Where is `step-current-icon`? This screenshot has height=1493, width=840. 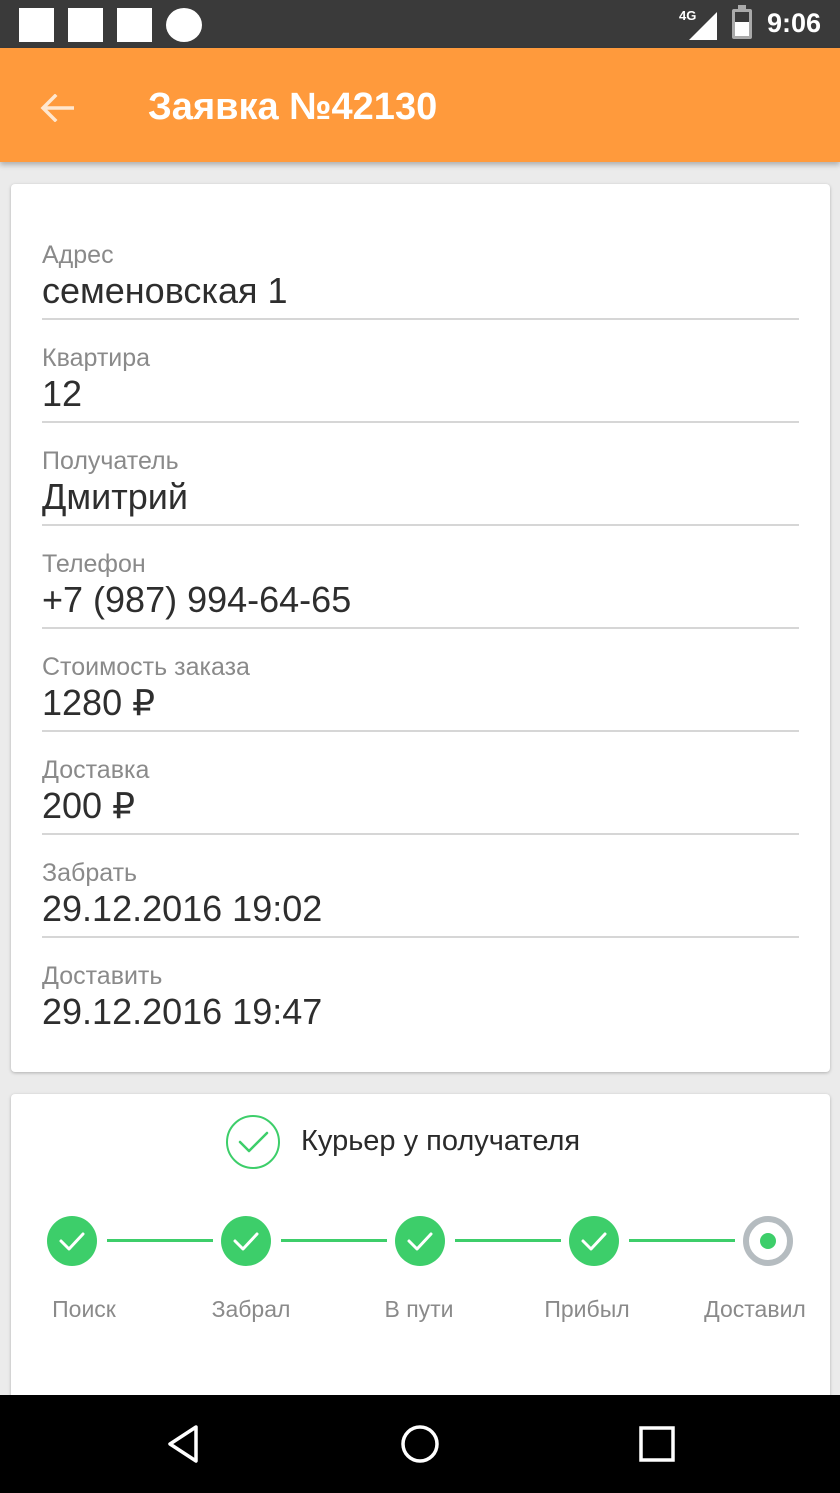
step-current-icon is located at coordinates (768, 1241).